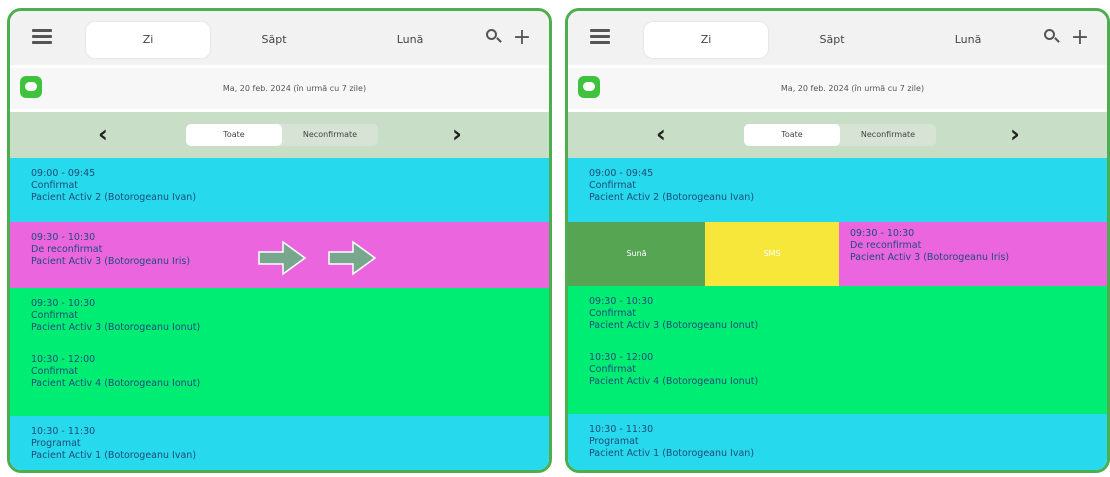 The image size is (1110, 477). Describe the element at coordinates (772, 254) in the screenshot. I see `sms-button: SMS` at that location.